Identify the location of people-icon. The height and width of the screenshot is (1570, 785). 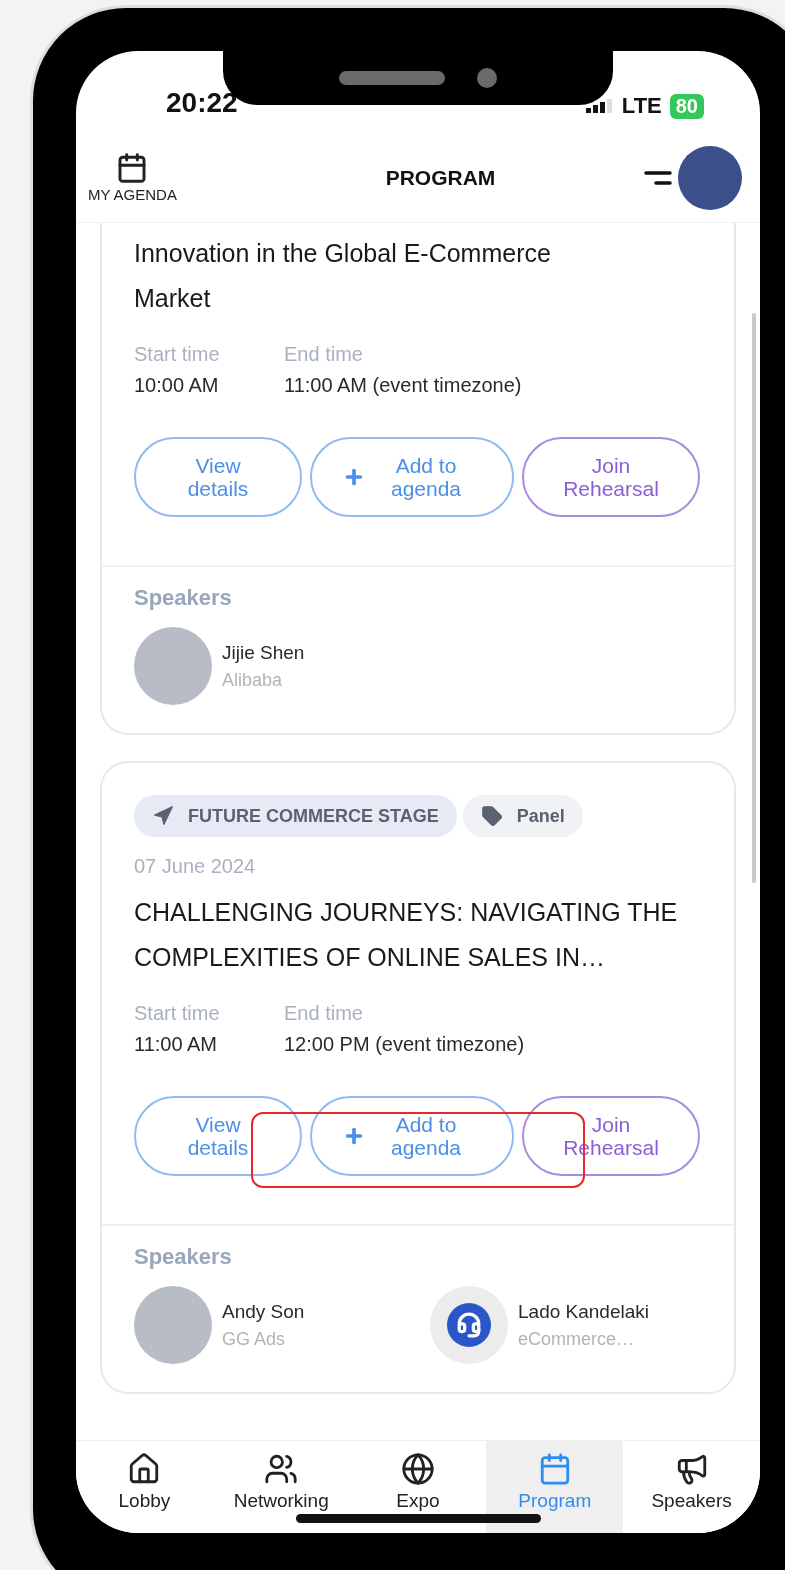
(281, 1469).